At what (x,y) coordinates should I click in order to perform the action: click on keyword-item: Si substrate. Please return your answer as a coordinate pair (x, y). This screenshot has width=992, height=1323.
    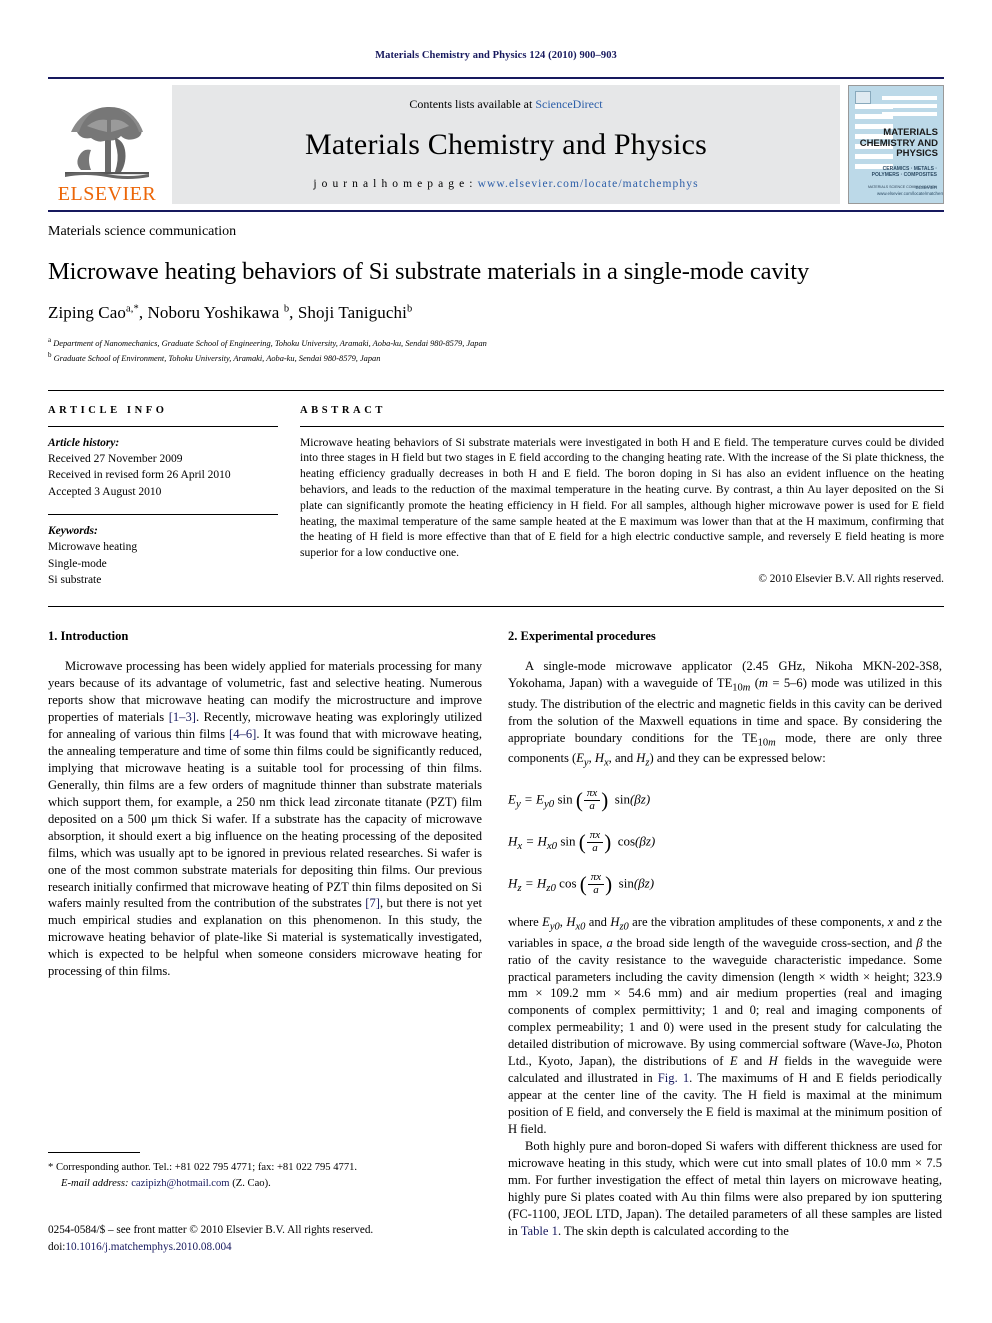
    Looking at the image, I should click on (75, 580).